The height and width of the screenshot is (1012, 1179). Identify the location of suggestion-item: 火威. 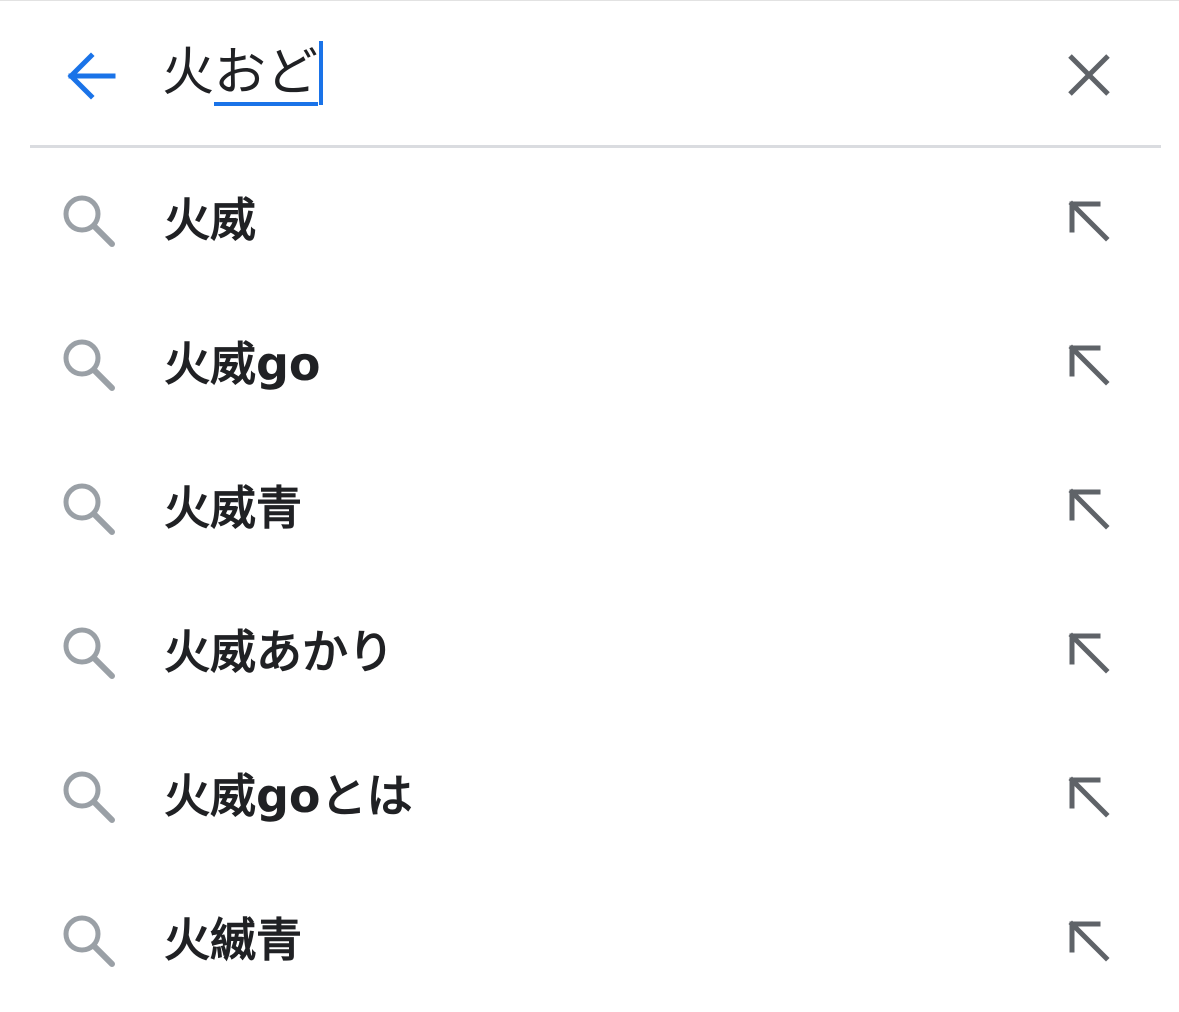
(589, 220).